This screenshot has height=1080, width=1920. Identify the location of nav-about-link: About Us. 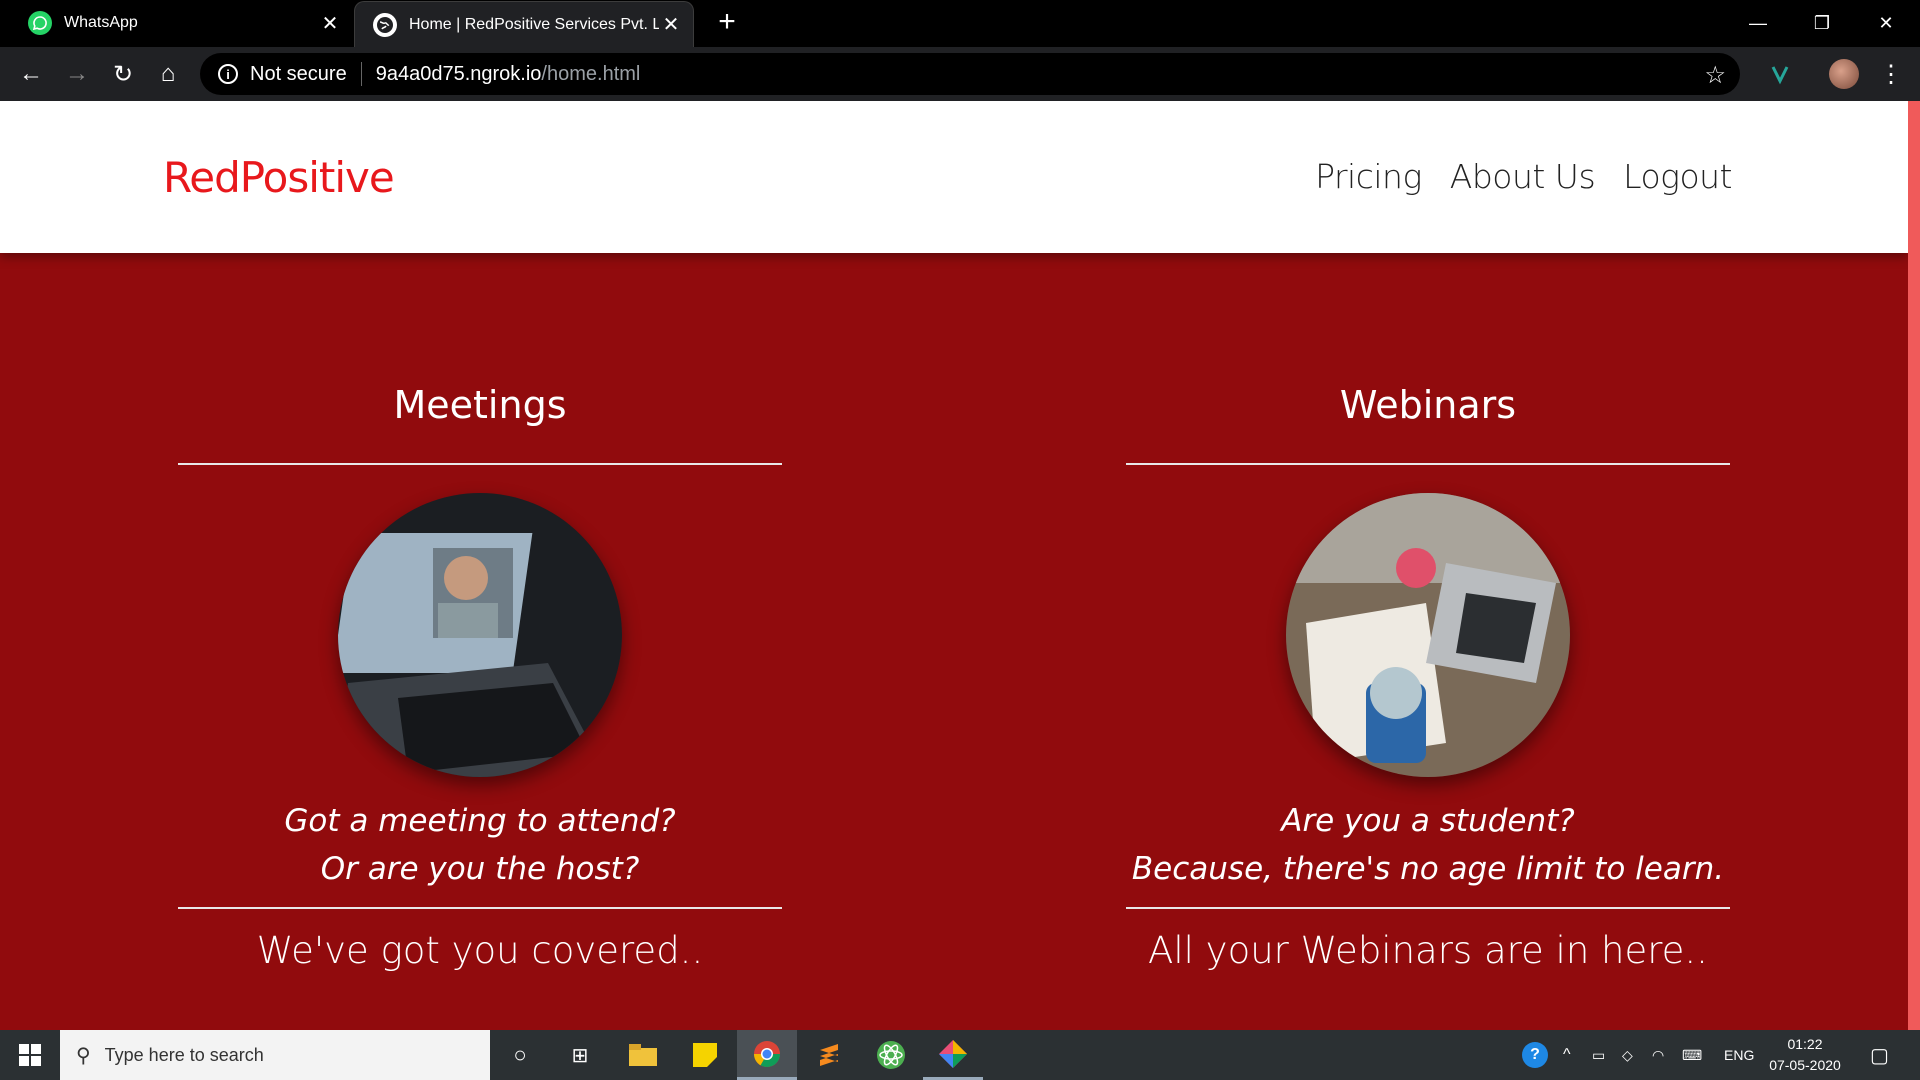
(1523, 176).